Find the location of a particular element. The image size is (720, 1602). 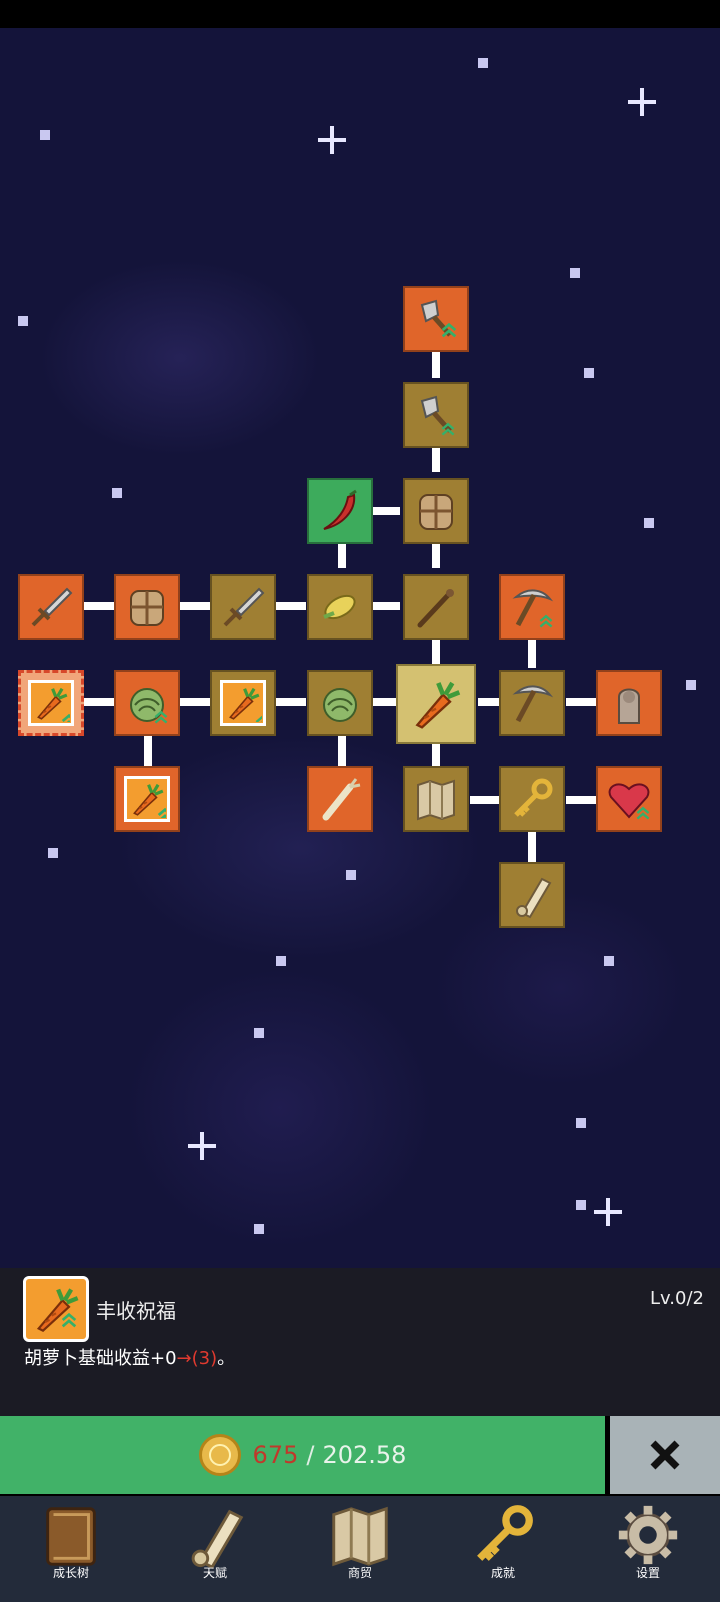

node-scroll is located at coordinates (532, 895).